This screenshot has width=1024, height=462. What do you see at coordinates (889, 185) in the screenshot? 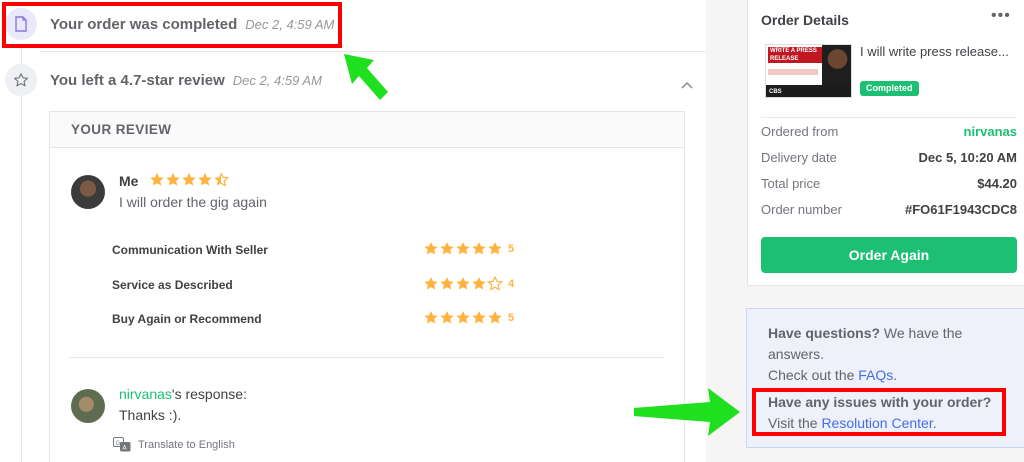
I see `detail-row-total-price: Total price $44.20` at bounding box center [889, 185].